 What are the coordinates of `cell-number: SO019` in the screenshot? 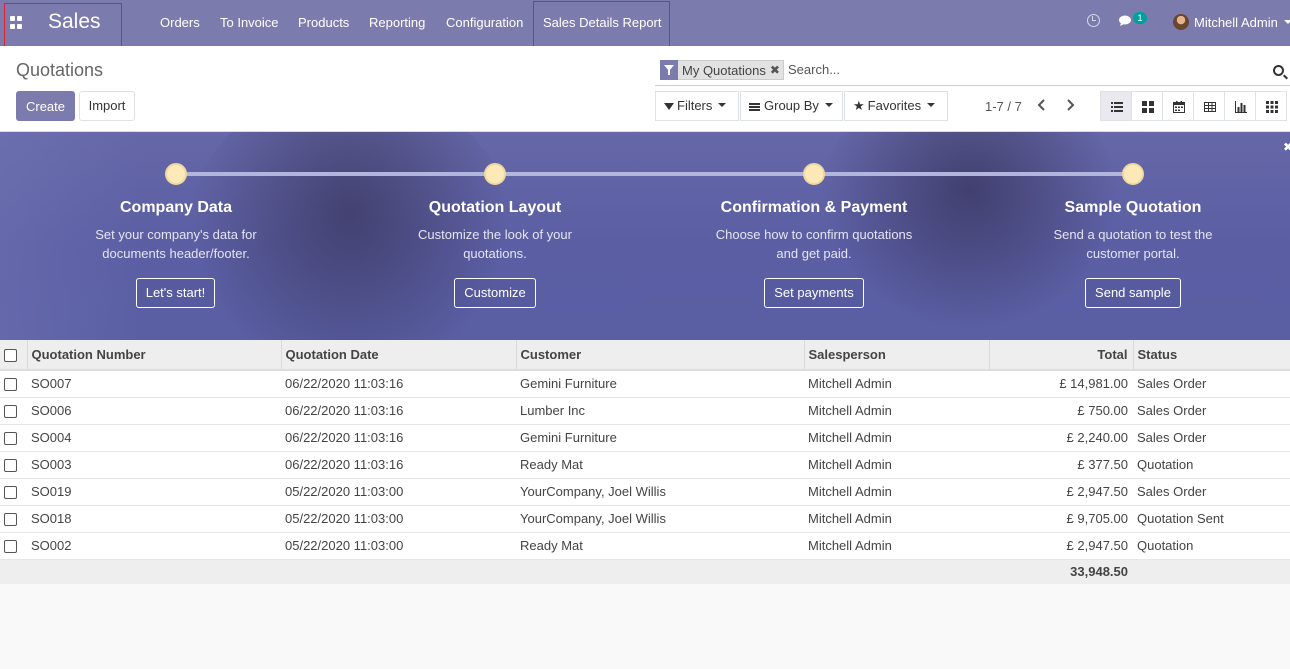 It's located at (154, 492).